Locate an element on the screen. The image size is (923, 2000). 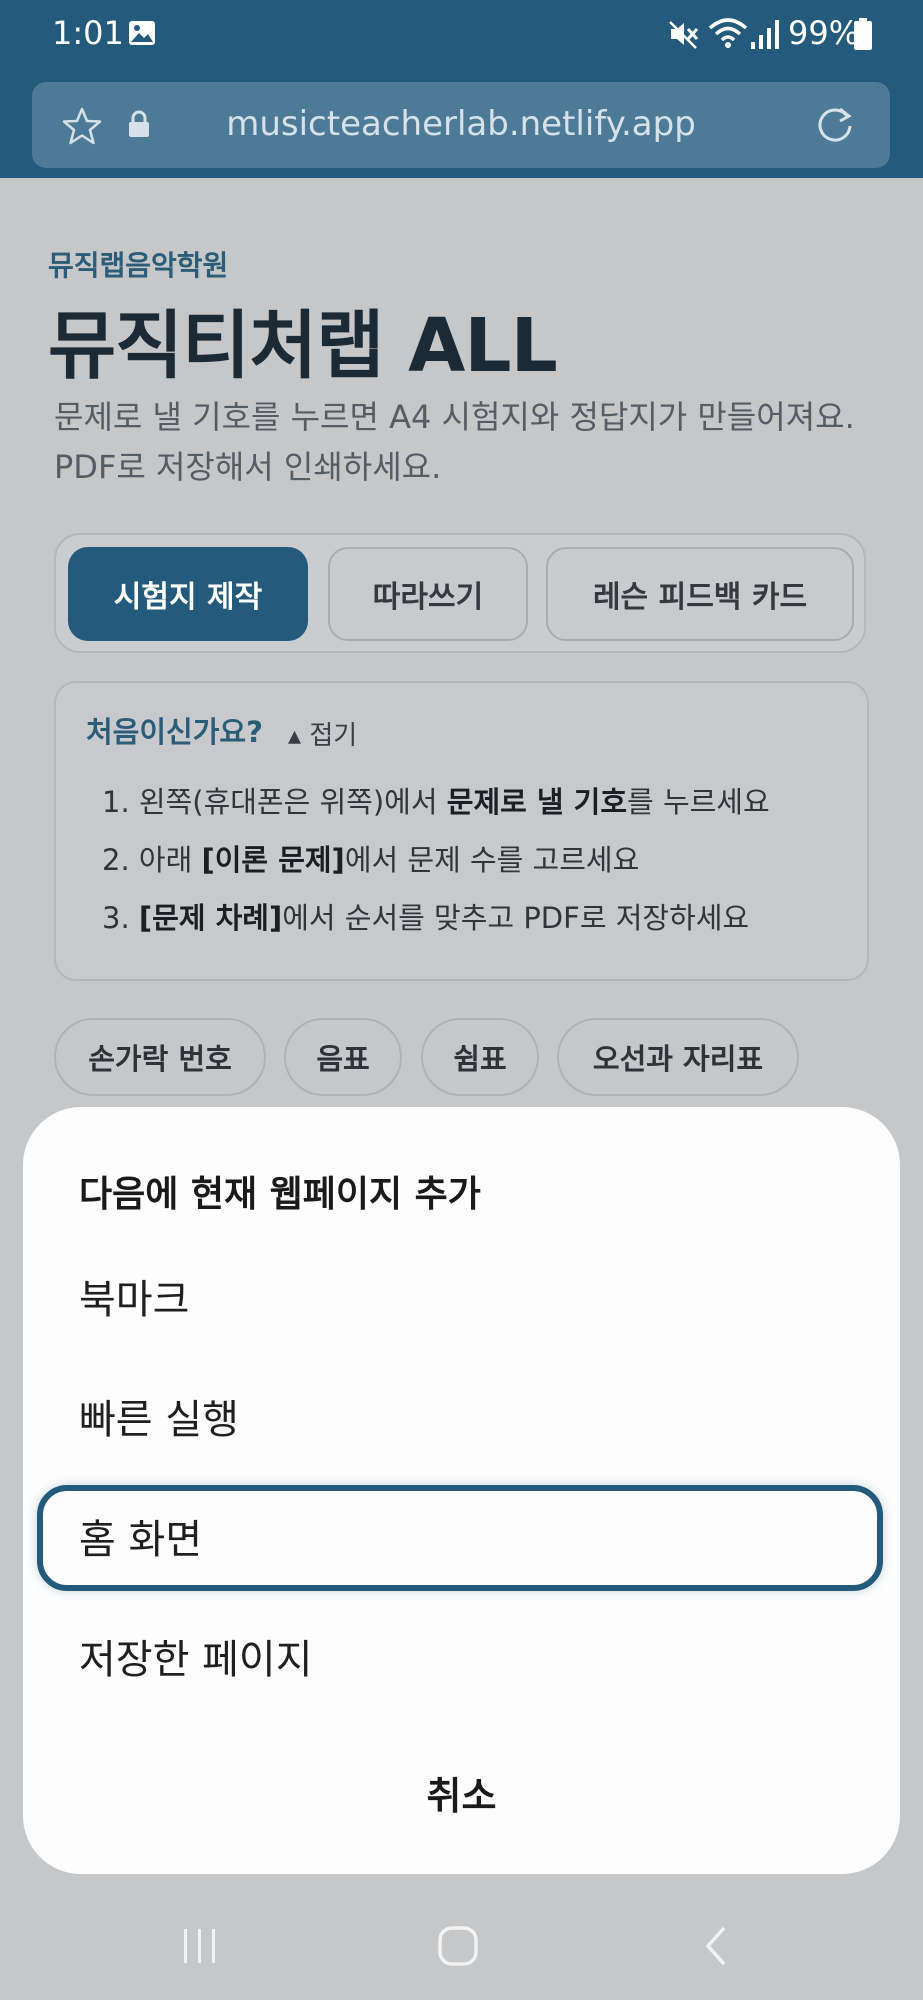
page-title: 뮤직티처랩 ALL is located at coordinates (303, 346).